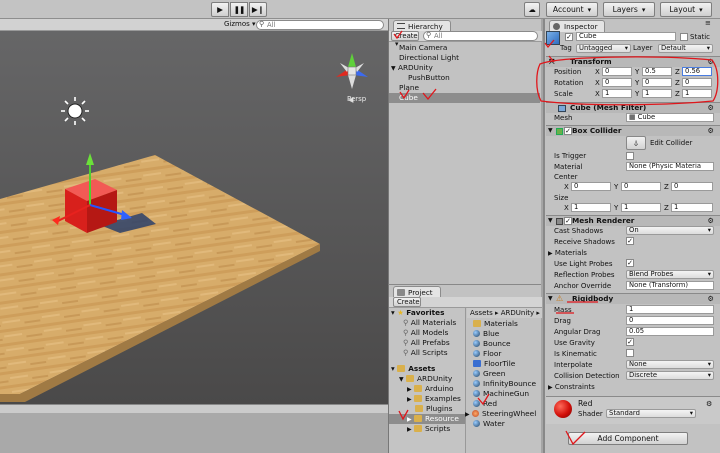  What do you see at coordinates (428, 429) in the screenshot?
I see `folder-scripts: ▶ Scripts` at bounding box center [428, 429].